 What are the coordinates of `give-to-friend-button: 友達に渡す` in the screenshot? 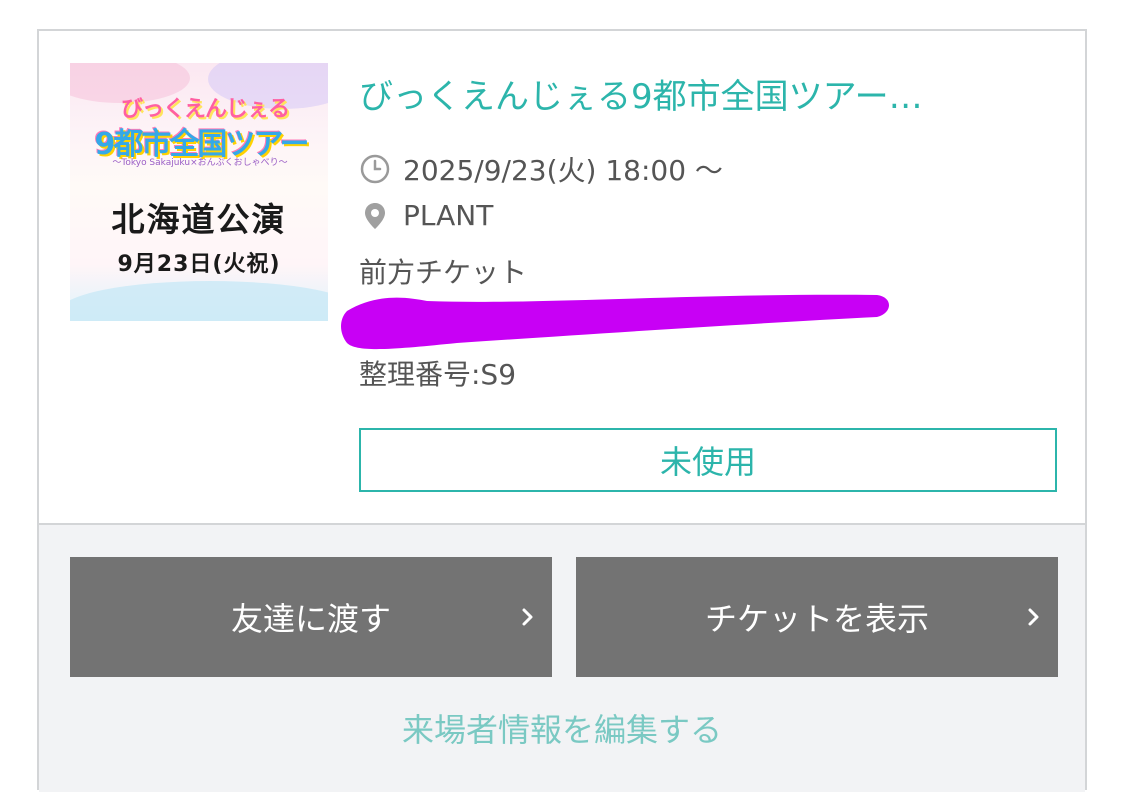 It's located at (311, 617).